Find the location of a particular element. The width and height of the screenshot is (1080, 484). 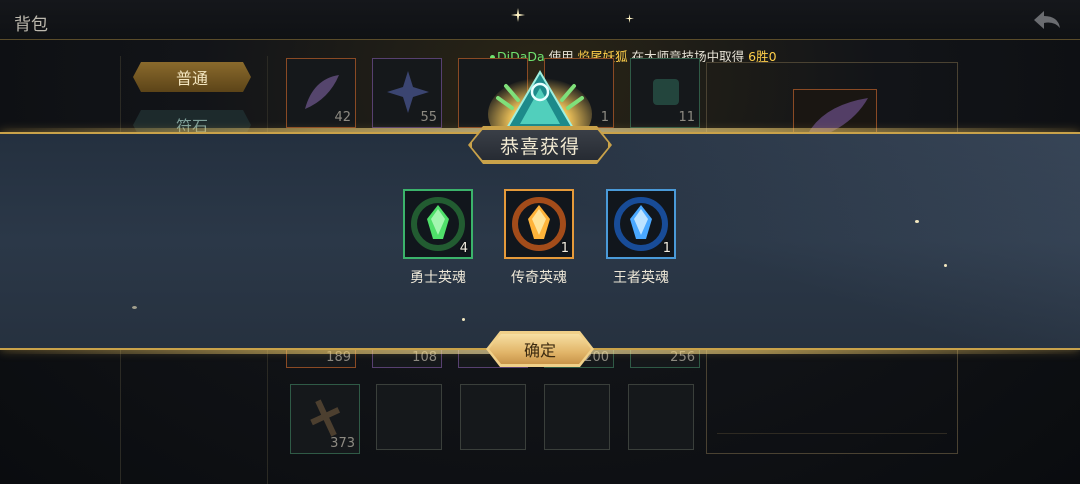

feather-icon is located at coordinates (322, 92).